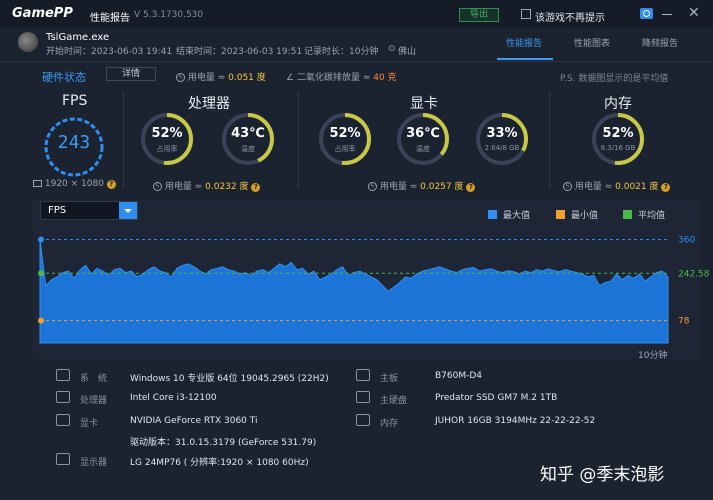  Describe the element at coordinates (496, 398) in the screenshot. I see `disk-value: Predator SSD GM7 M.2 1TB` at that location.